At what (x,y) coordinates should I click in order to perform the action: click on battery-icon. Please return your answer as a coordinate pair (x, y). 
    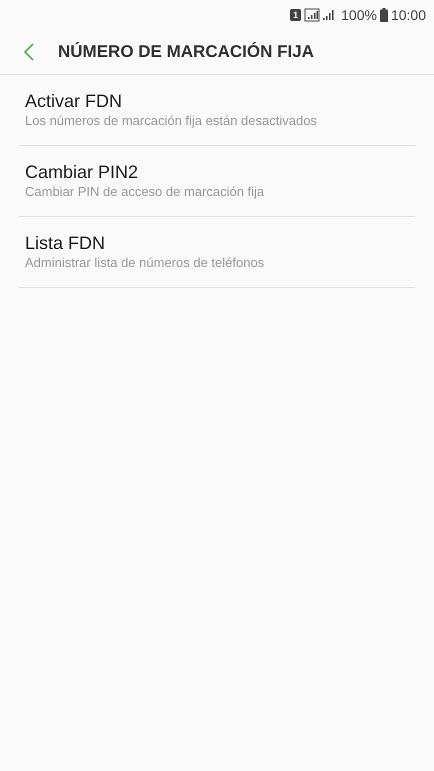
    Looking at the image, I should click on (384, 15).